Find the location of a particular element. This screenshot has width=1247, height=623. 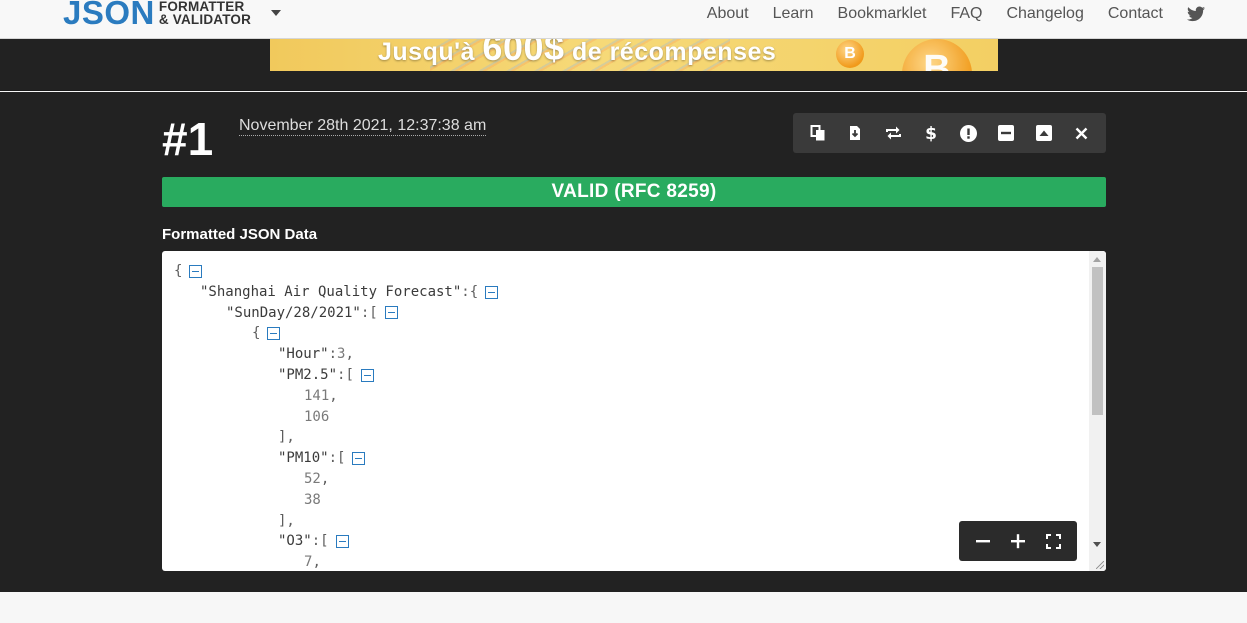

json-number: 3 is located at coordinates (341, 354).